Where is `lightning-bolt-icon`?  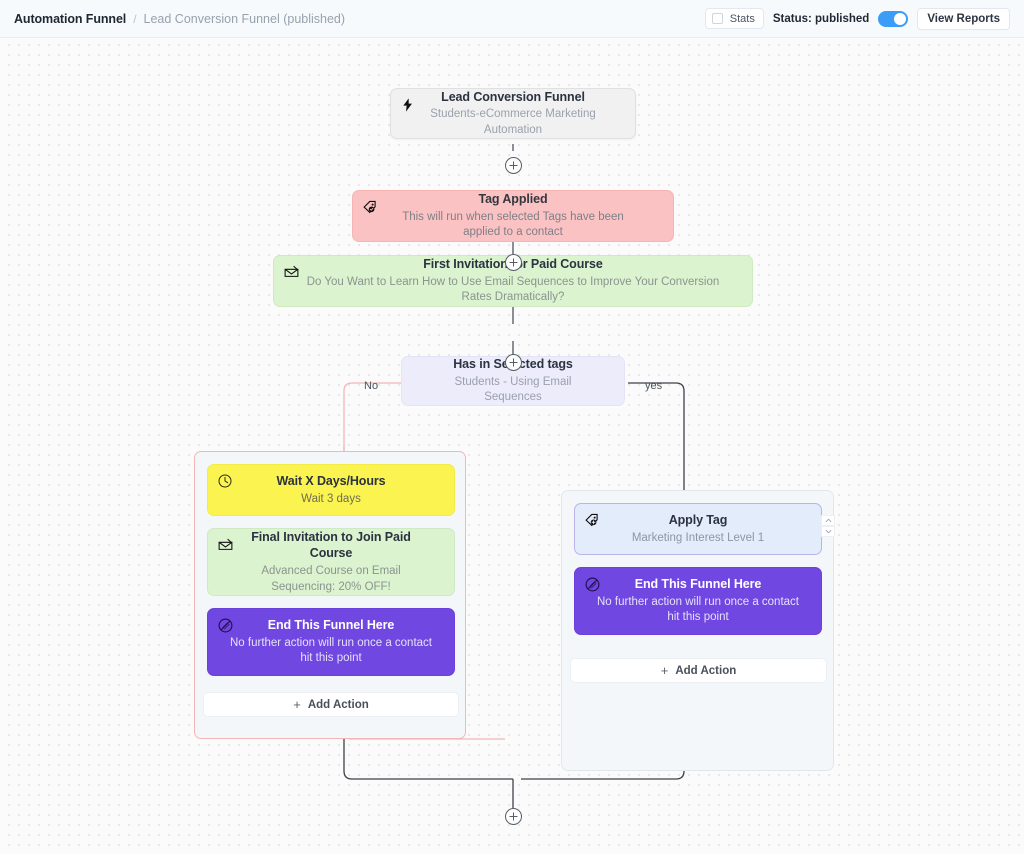
lightning-bolt-icon is located at coordinates (408, 105).